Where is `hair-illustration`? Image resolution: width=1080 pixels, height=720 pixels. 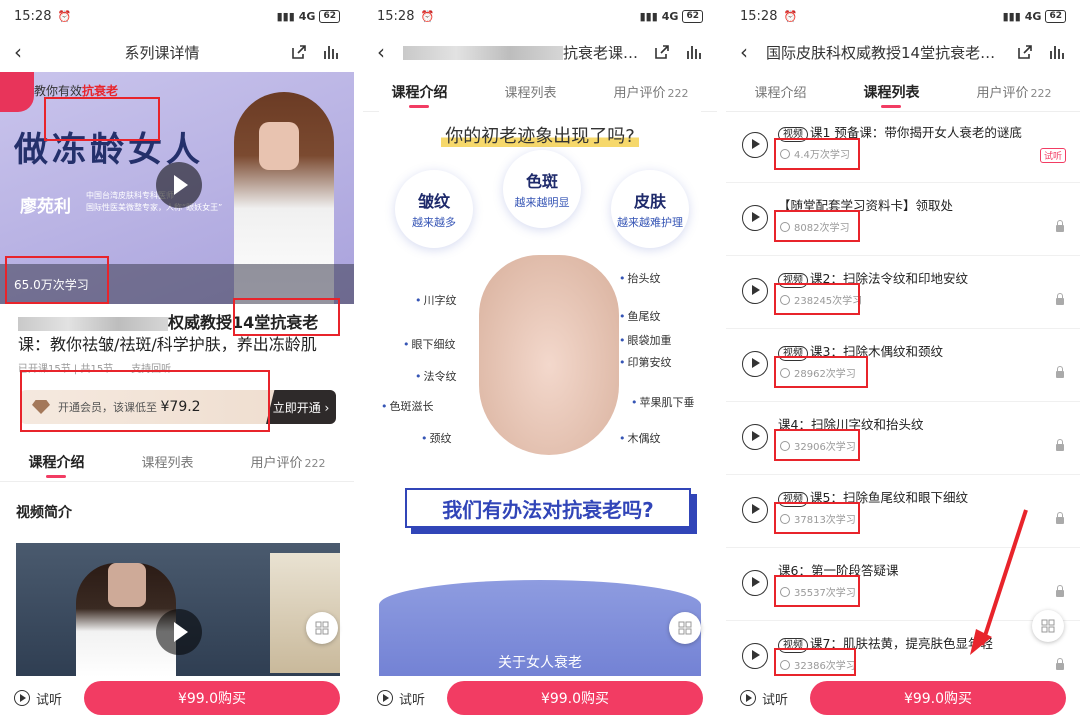 hair-illustration is located at coordinates (549, 295).